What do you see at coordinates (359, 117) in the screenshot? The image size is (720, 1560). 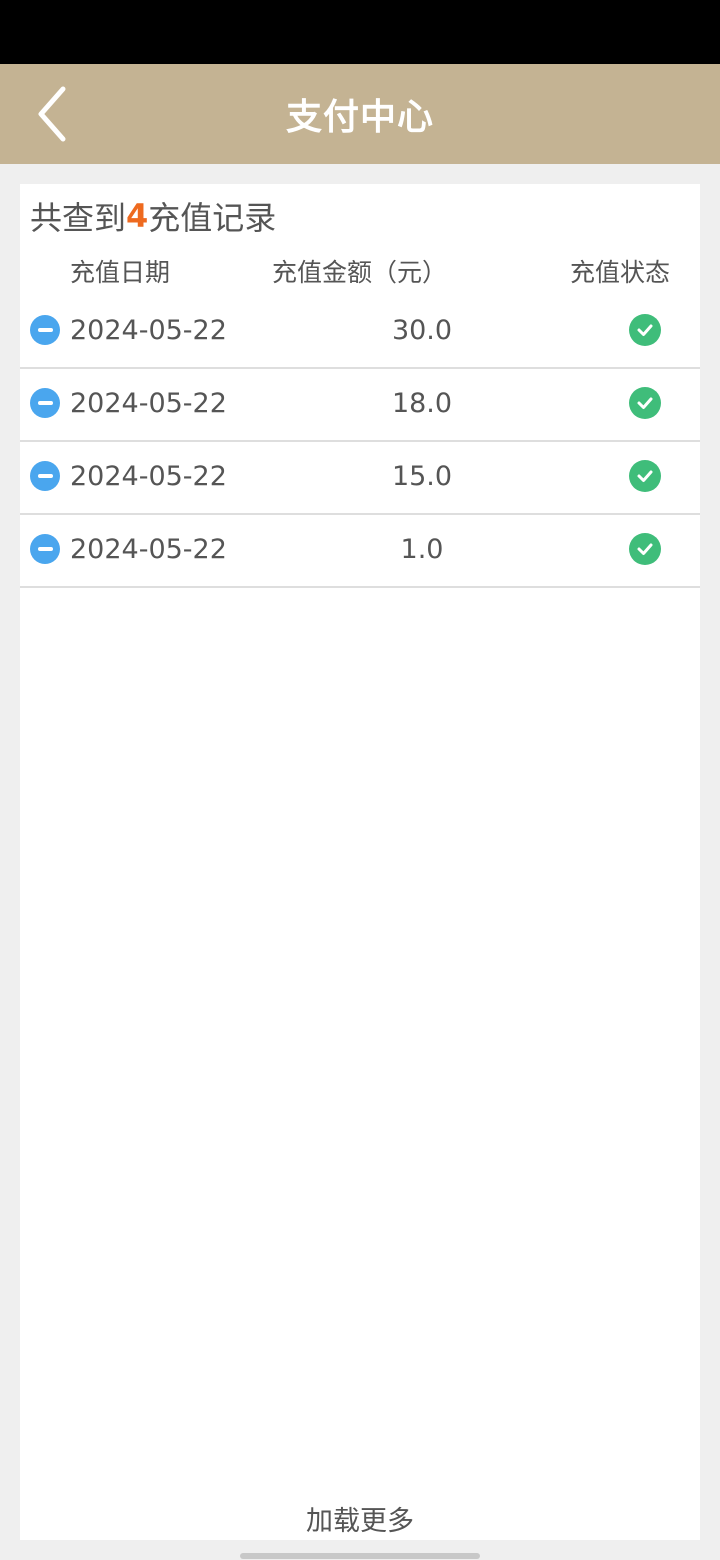 I see `page-title: 支付中心` at bounding box center [359, 117].